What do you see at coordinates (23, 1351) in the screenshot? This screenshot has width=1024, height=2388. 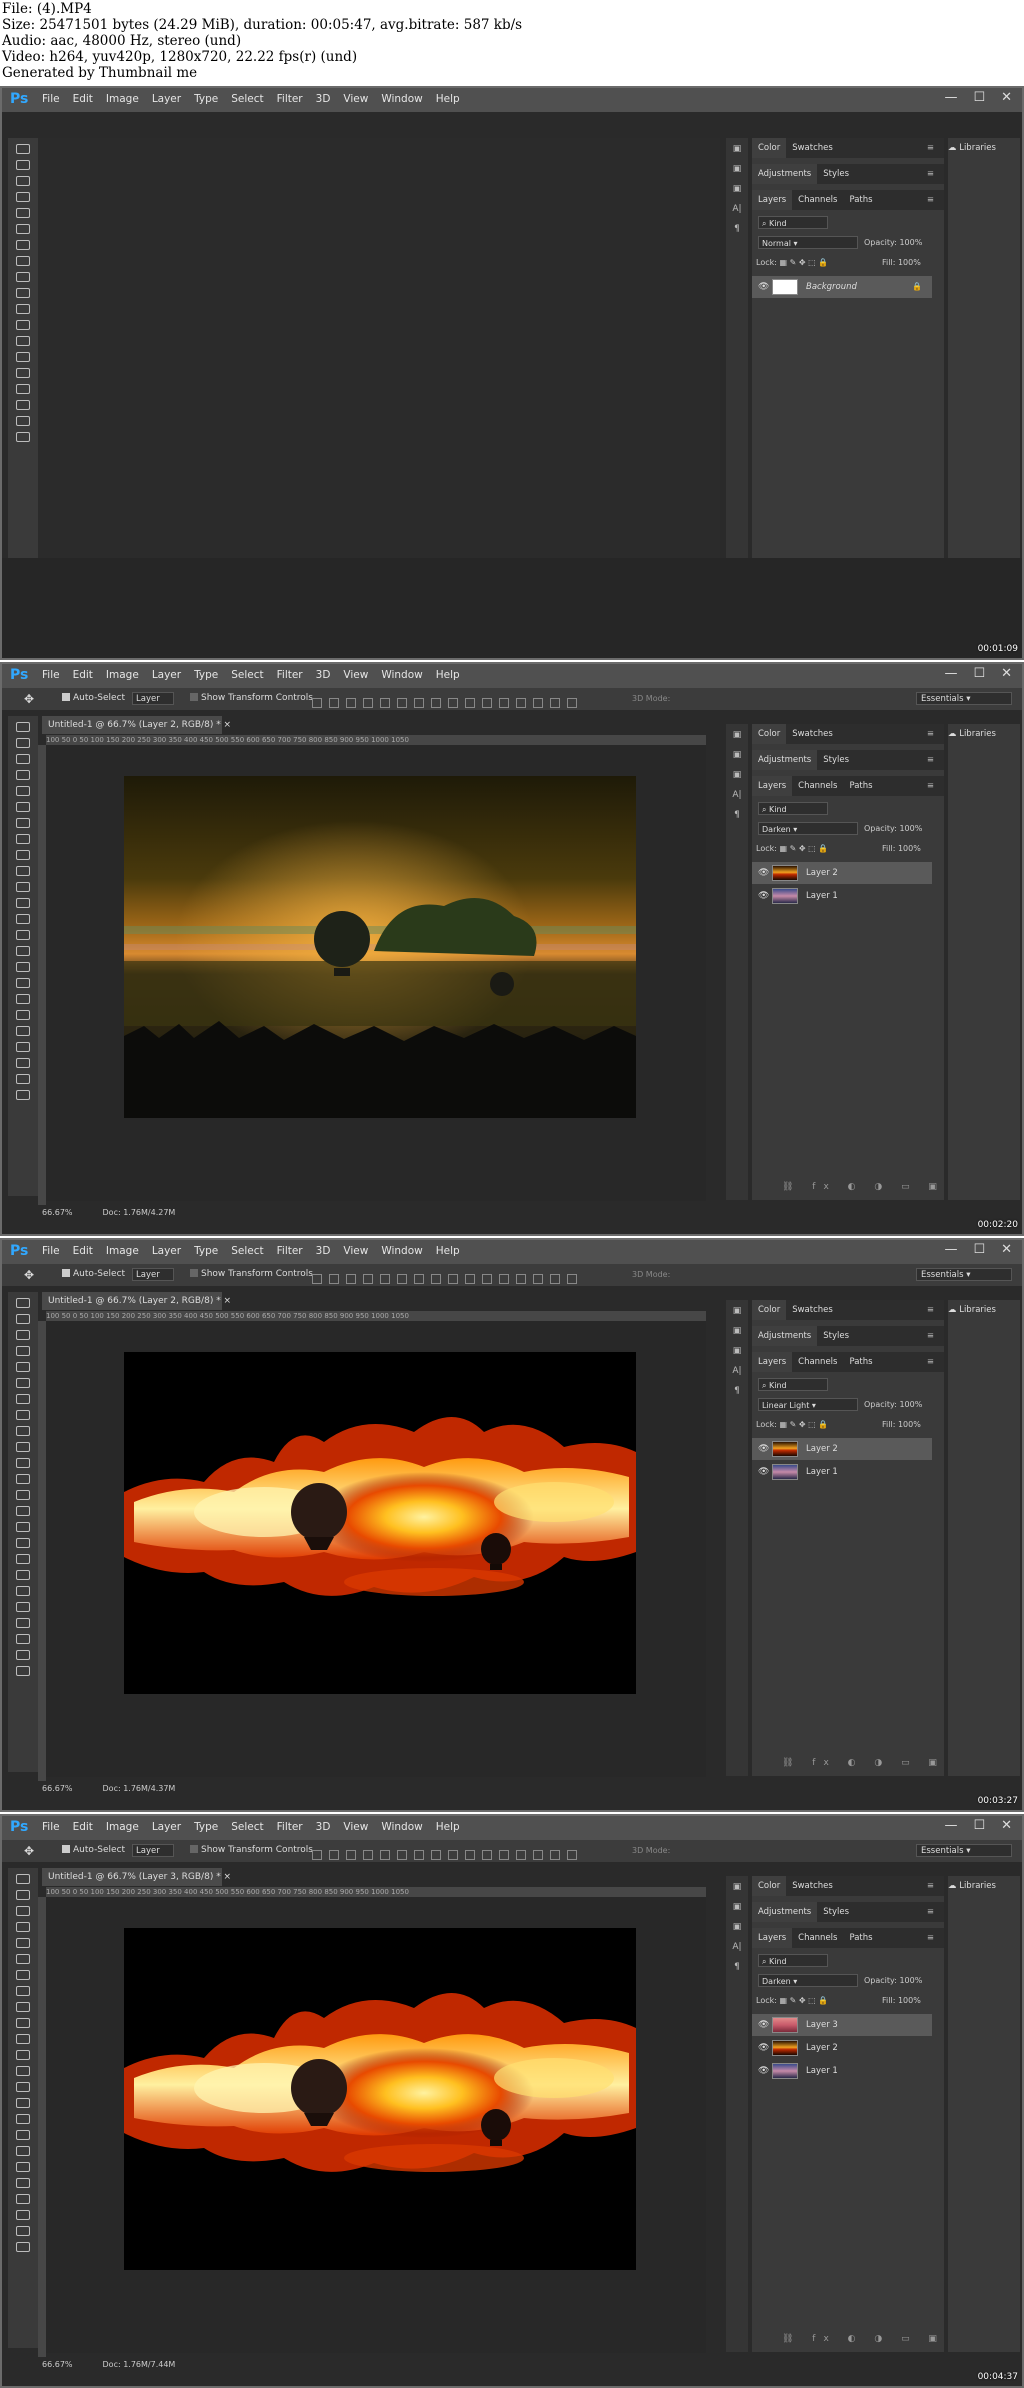 I see `quick-select-tool-icon` at bounding box center [23, 1351].